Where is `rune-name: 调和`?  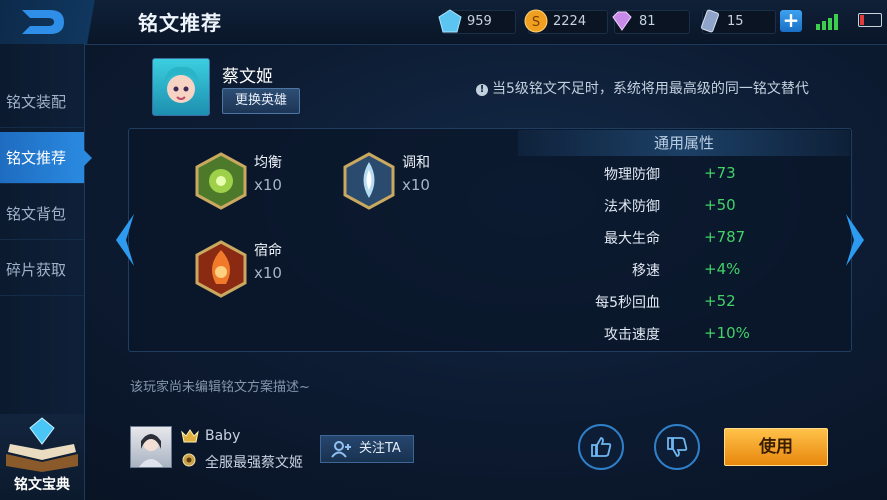 rune-name: 调和 is located at coordinates (416, 163).